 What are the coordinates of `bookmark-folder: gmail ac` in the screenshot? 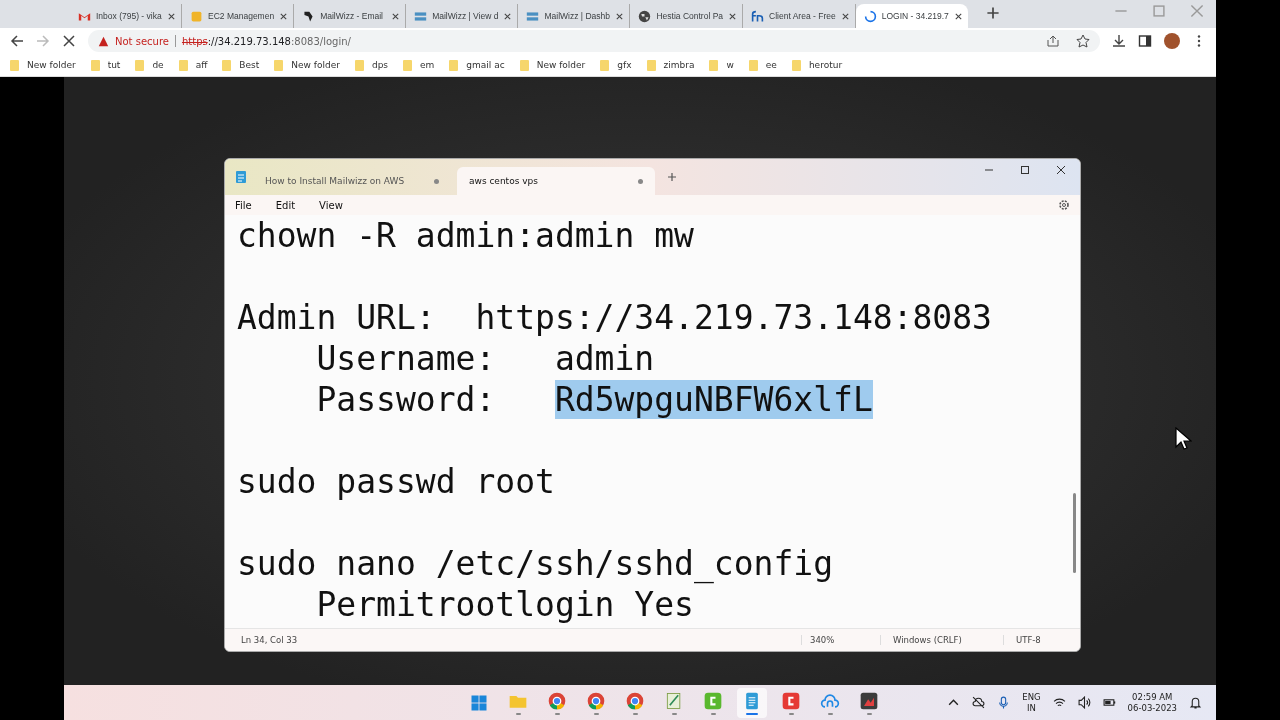 It's located at (477, 65).